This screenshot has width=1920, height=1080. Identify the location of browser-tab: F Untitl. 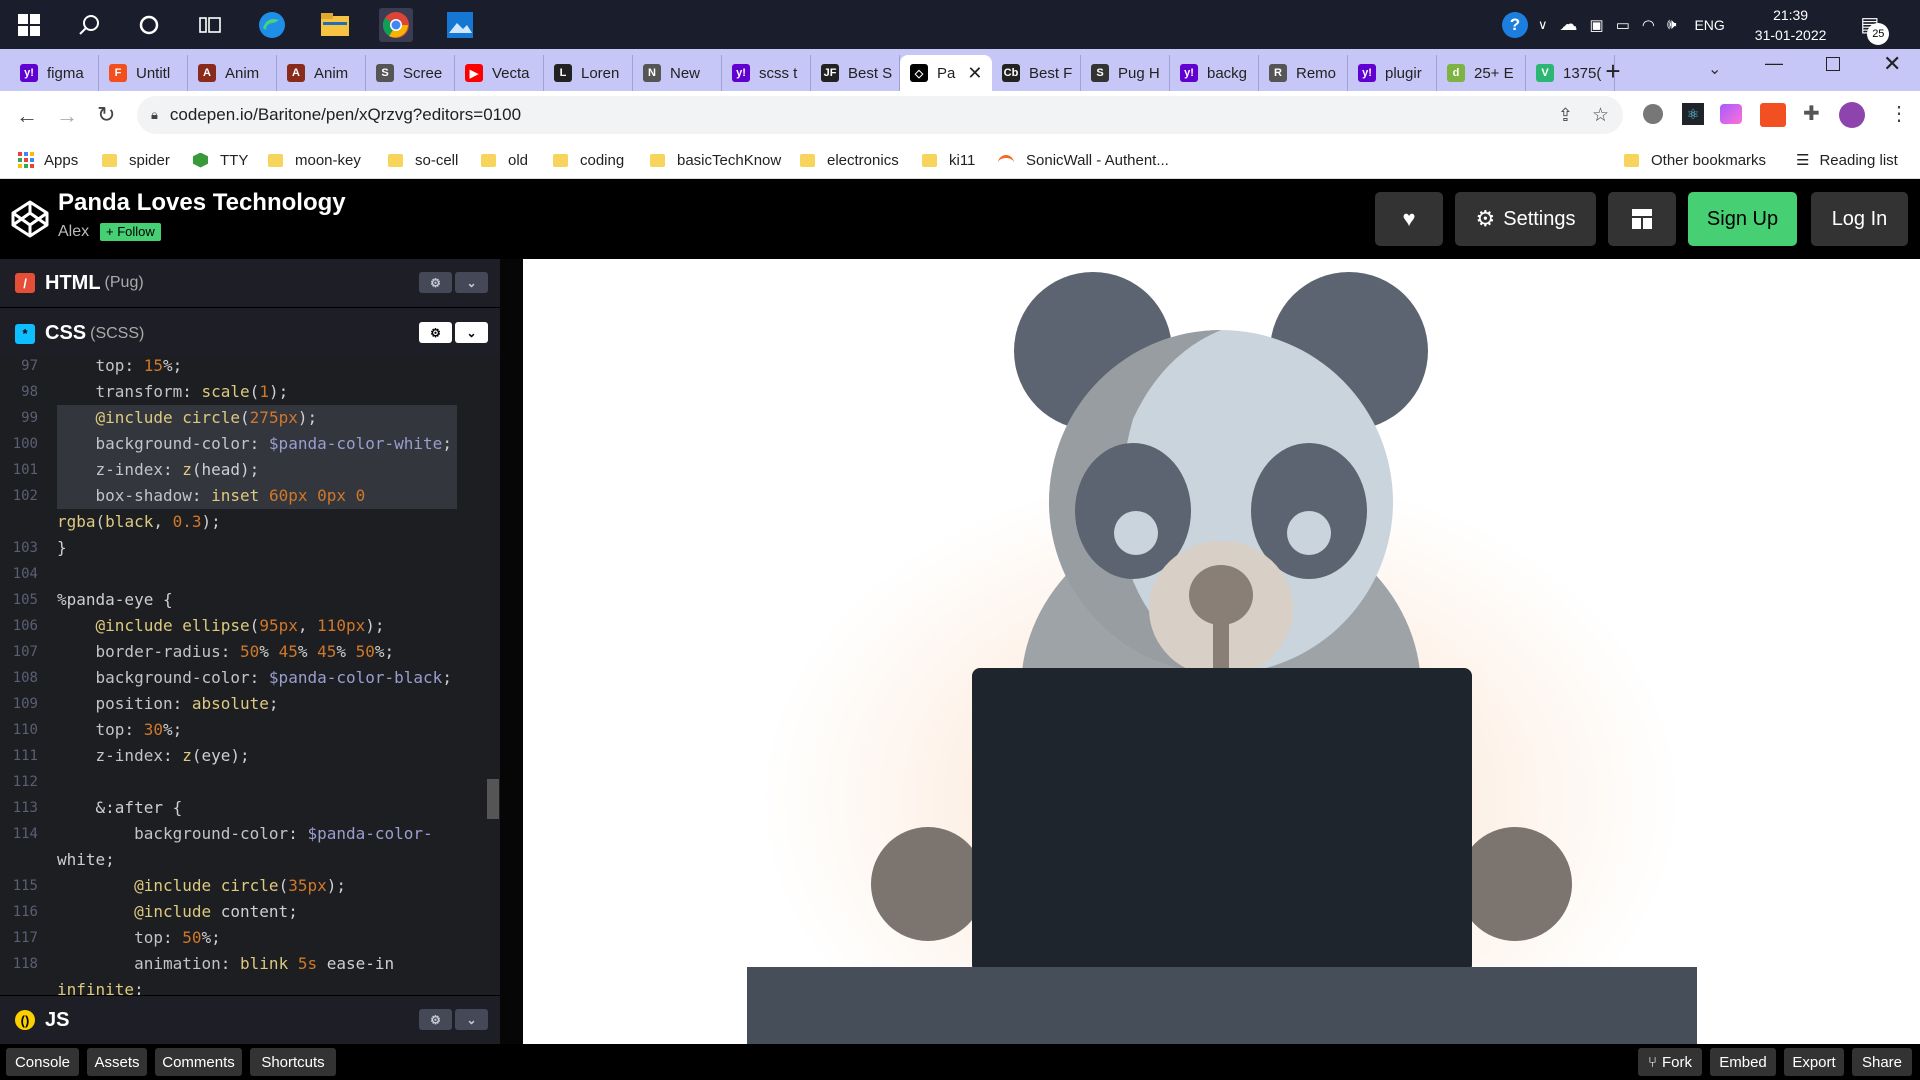
(143, 73).